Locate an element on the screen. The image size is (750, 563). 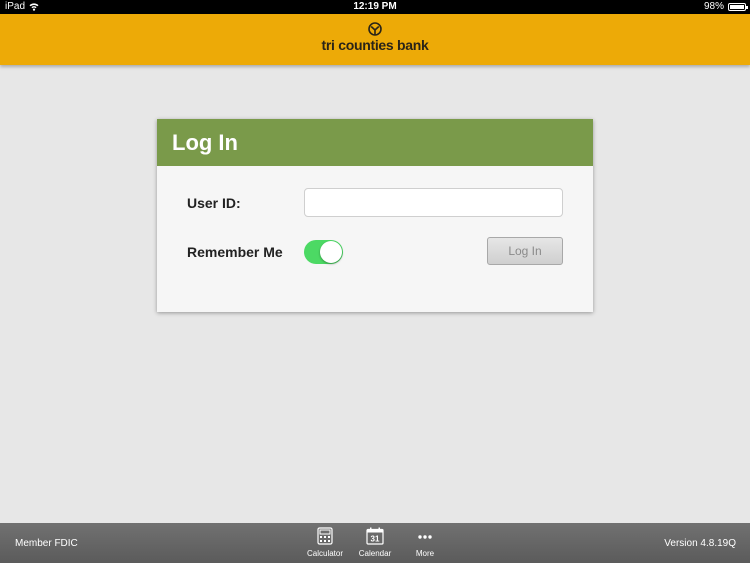
tab-calendar: 31 Calendar is located at coordinates (375, 544).